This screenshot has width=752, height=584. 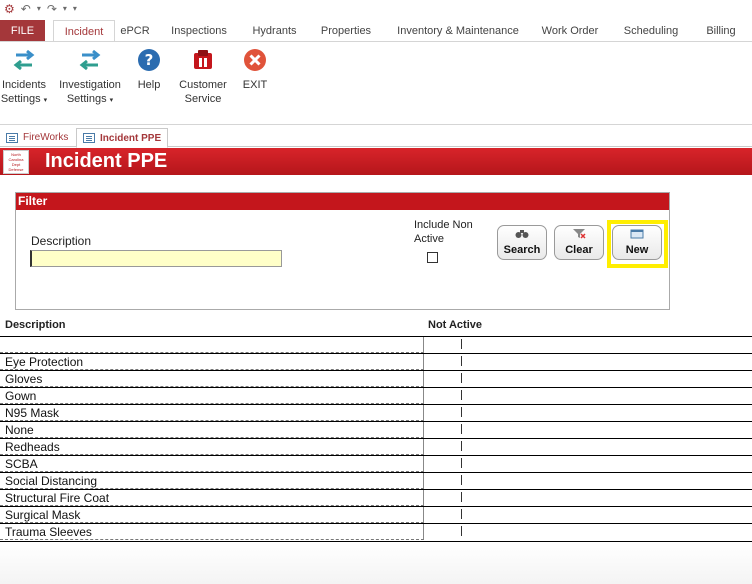 I want to click on logo: North Carolina Dept Defense, so click(x=16, y=161).